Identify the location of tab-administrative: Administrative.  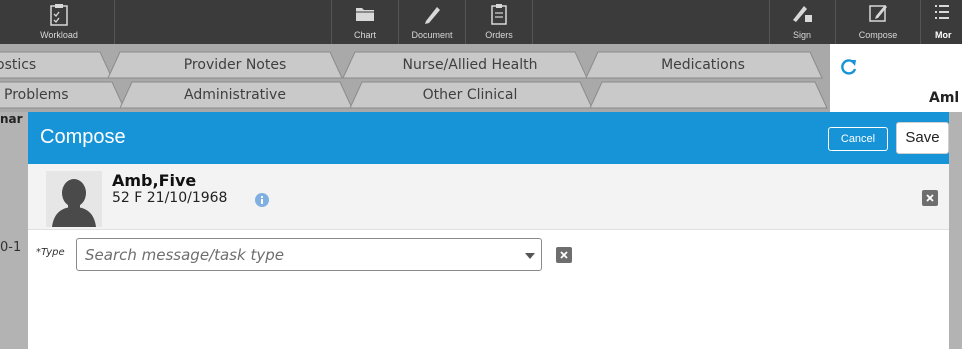
(235, 95).